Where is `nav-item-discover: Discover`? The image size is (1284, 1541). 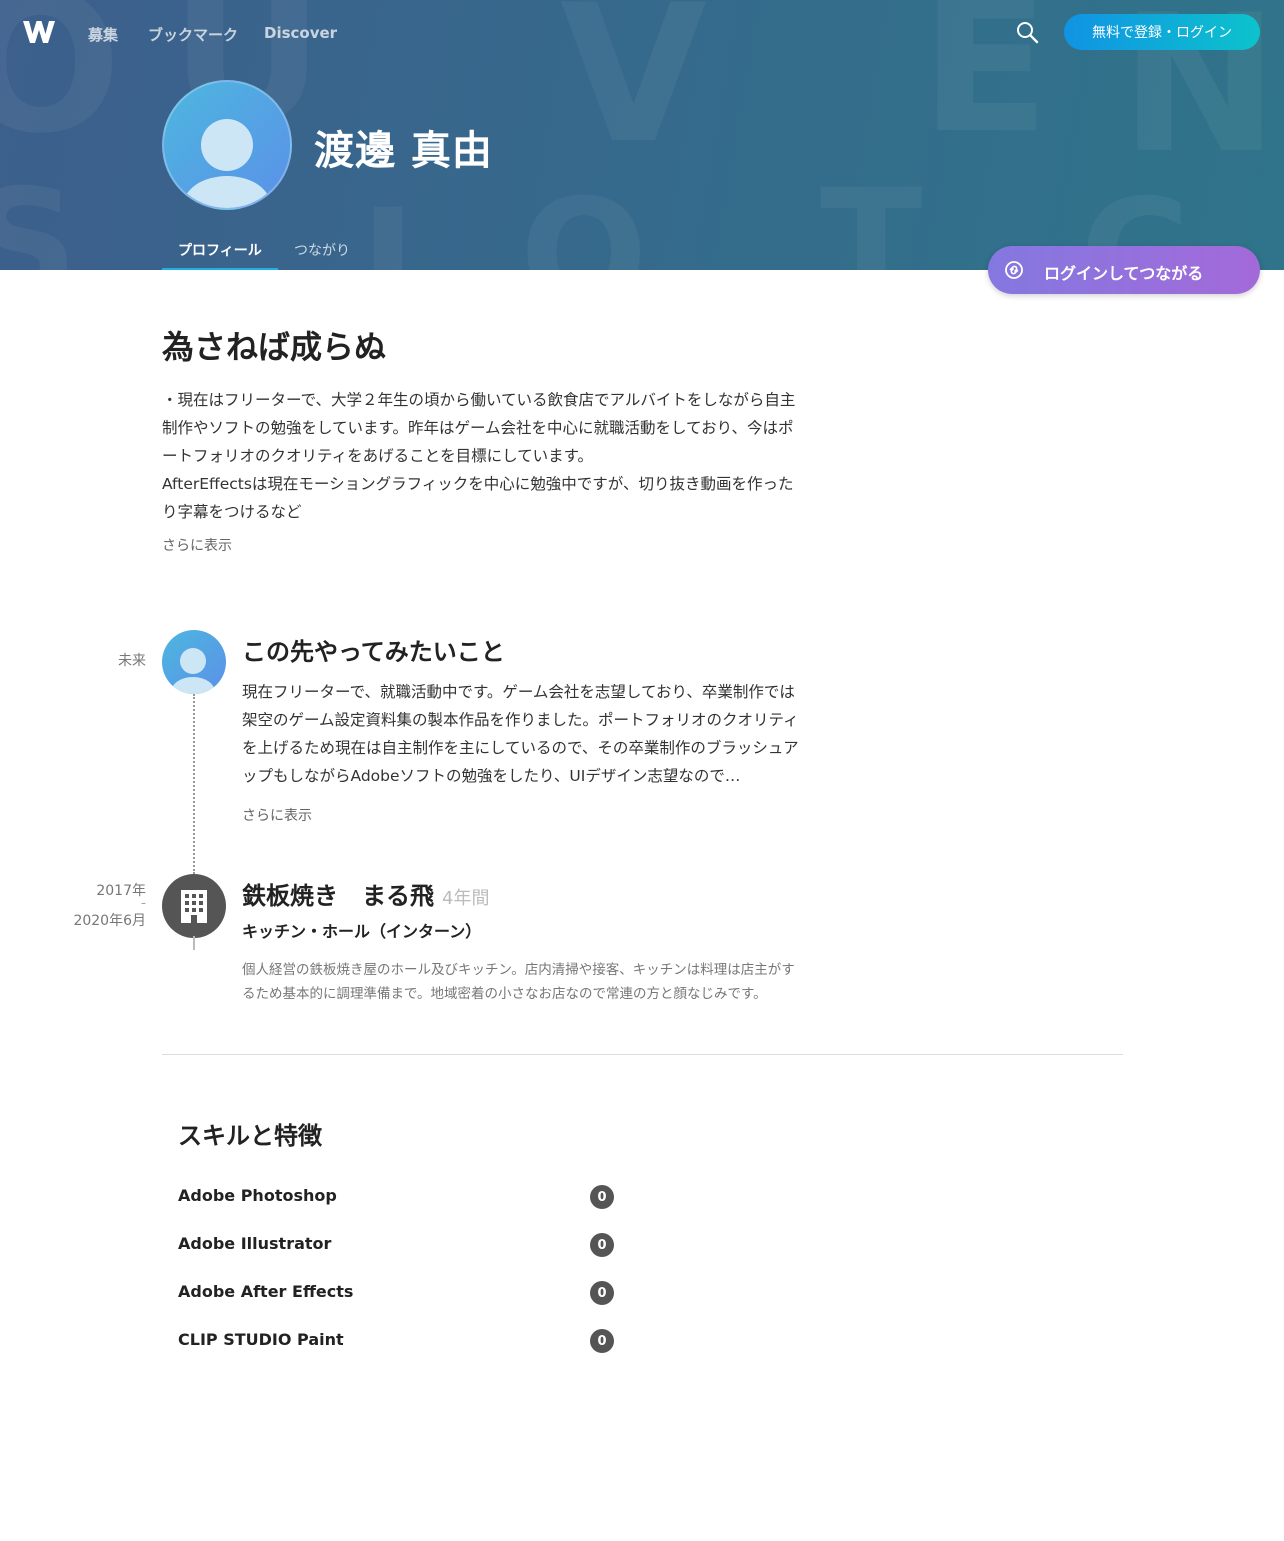
nav-item-discover: Discover is located at coordinates (300, 33).